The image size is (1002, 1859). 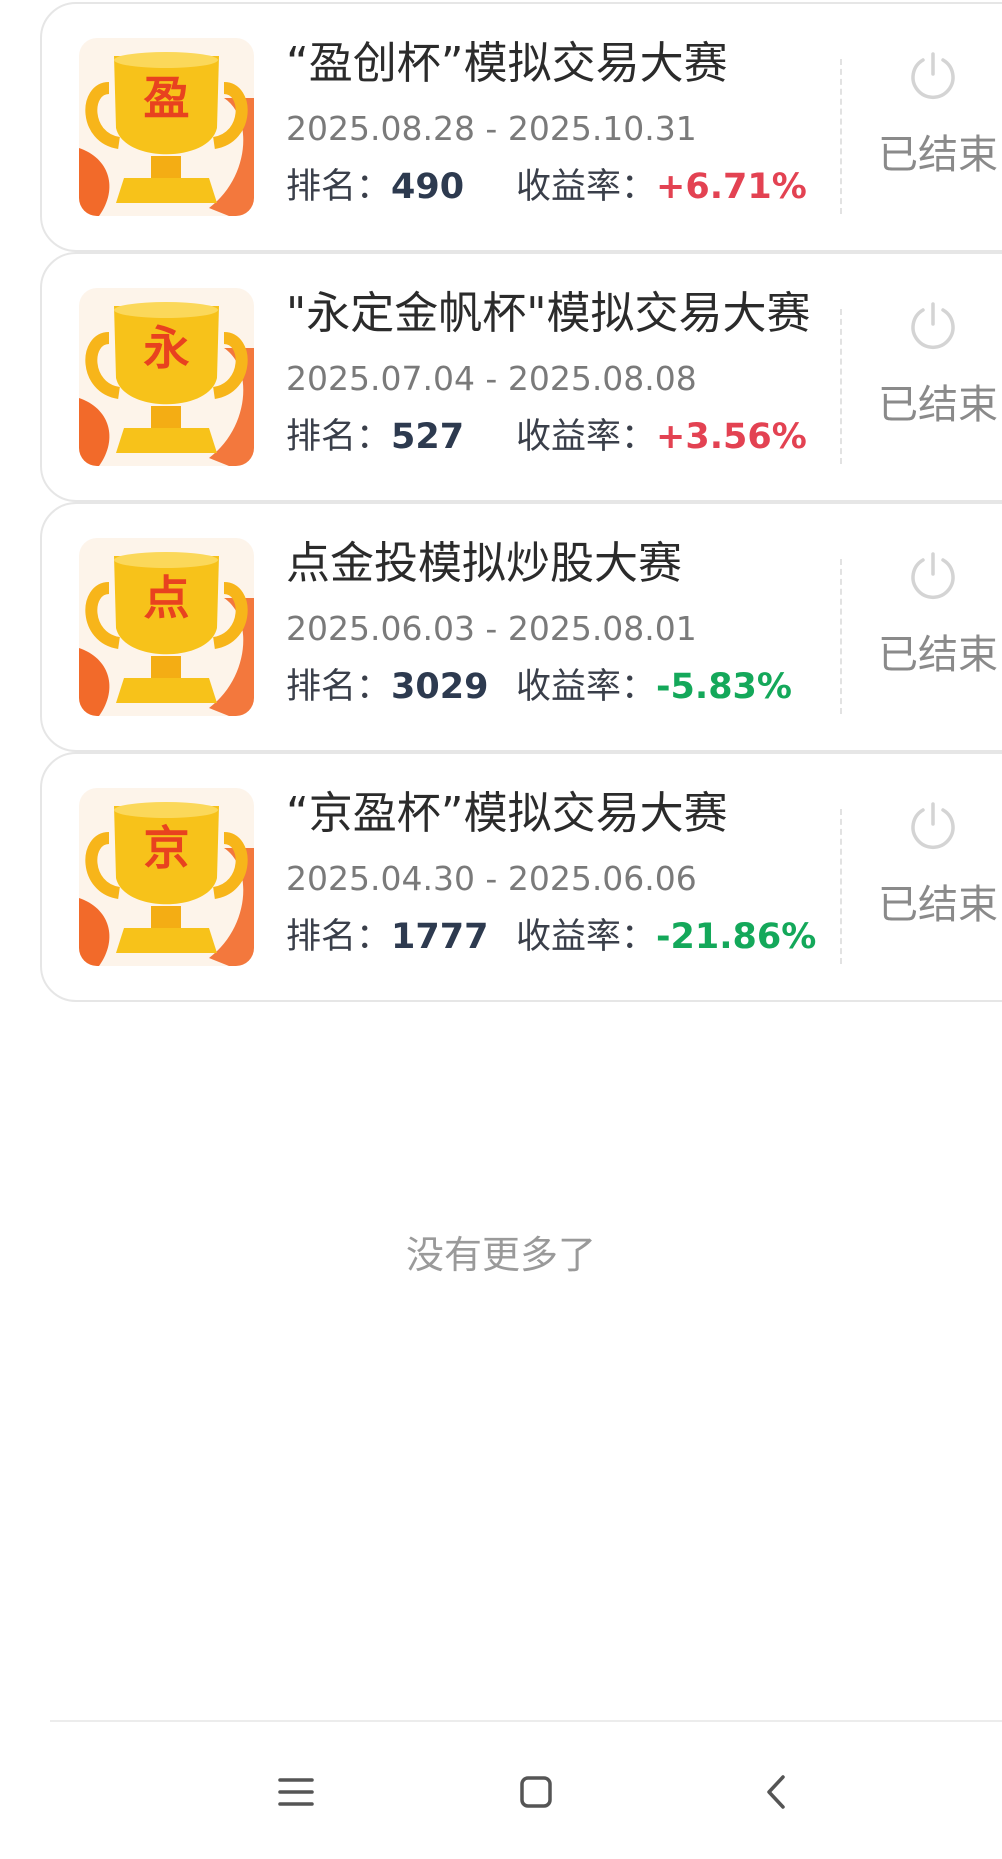 I want to click on trophy-badge-char: 永, so click(x=166, y=348).